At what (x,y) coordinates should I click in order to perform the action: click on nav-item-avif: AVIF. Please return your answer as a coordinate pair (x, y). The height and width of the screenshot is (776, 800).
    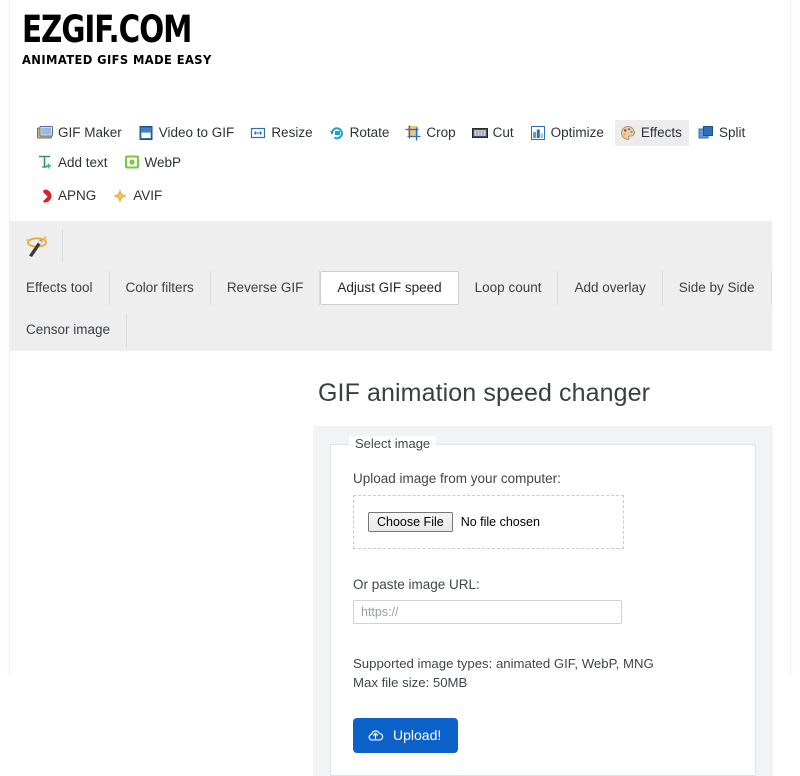
    Looking at the image, I should click on (138, 196).